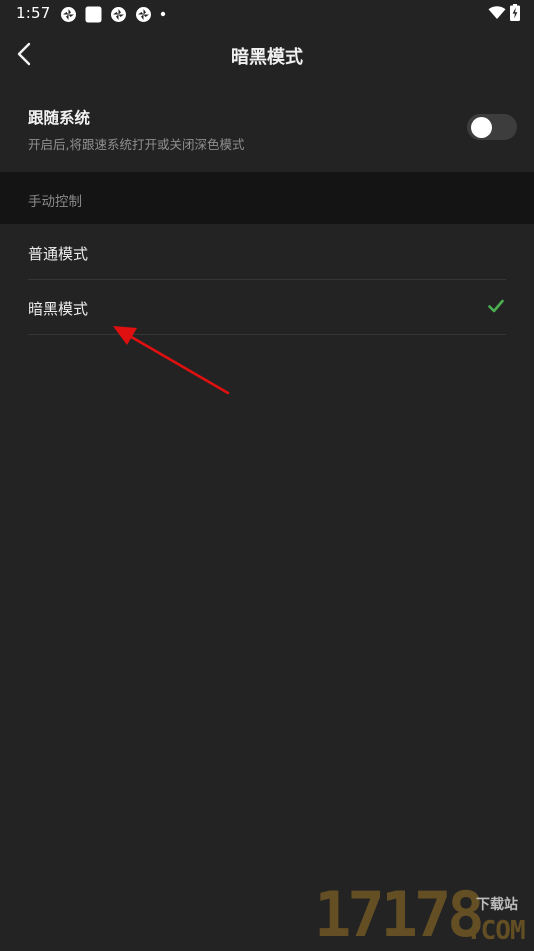  What do you see at coordinates (267, 198) in the screenshot?
I see `manual-control-section-header: 手动控制` at bounding box center [267, 198].